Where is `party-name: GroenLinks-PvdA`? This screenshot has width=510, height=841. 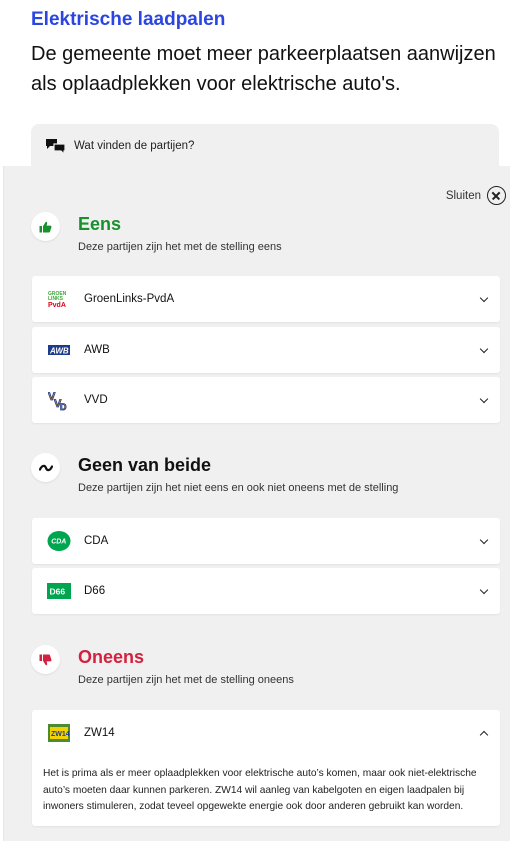
party-name: GroenLinks-PvdA is located at coordinates (129, 299).